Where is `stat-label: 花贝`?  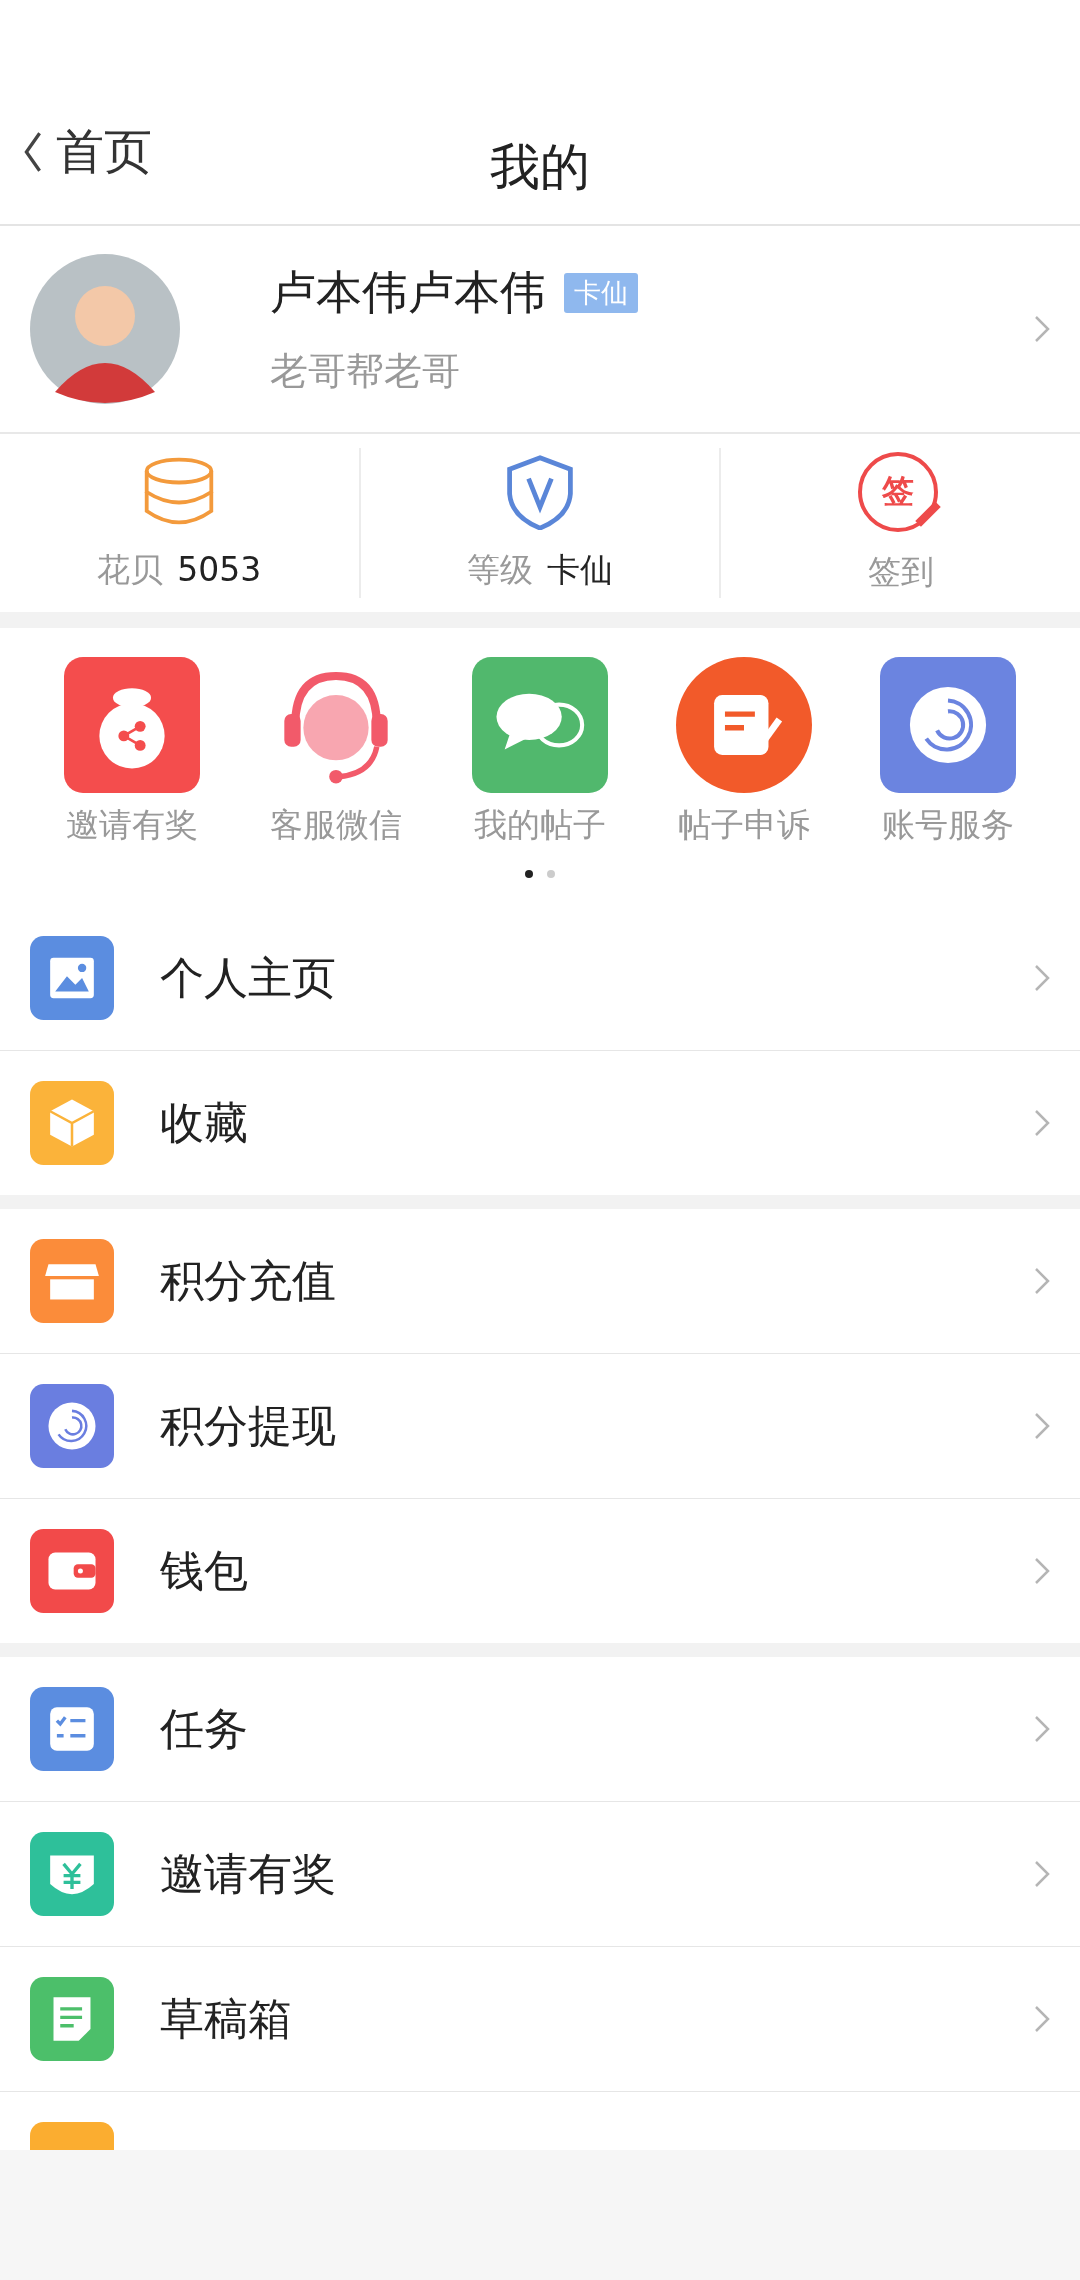
stat-label: 花贝 is located at coordinates (130, 569).